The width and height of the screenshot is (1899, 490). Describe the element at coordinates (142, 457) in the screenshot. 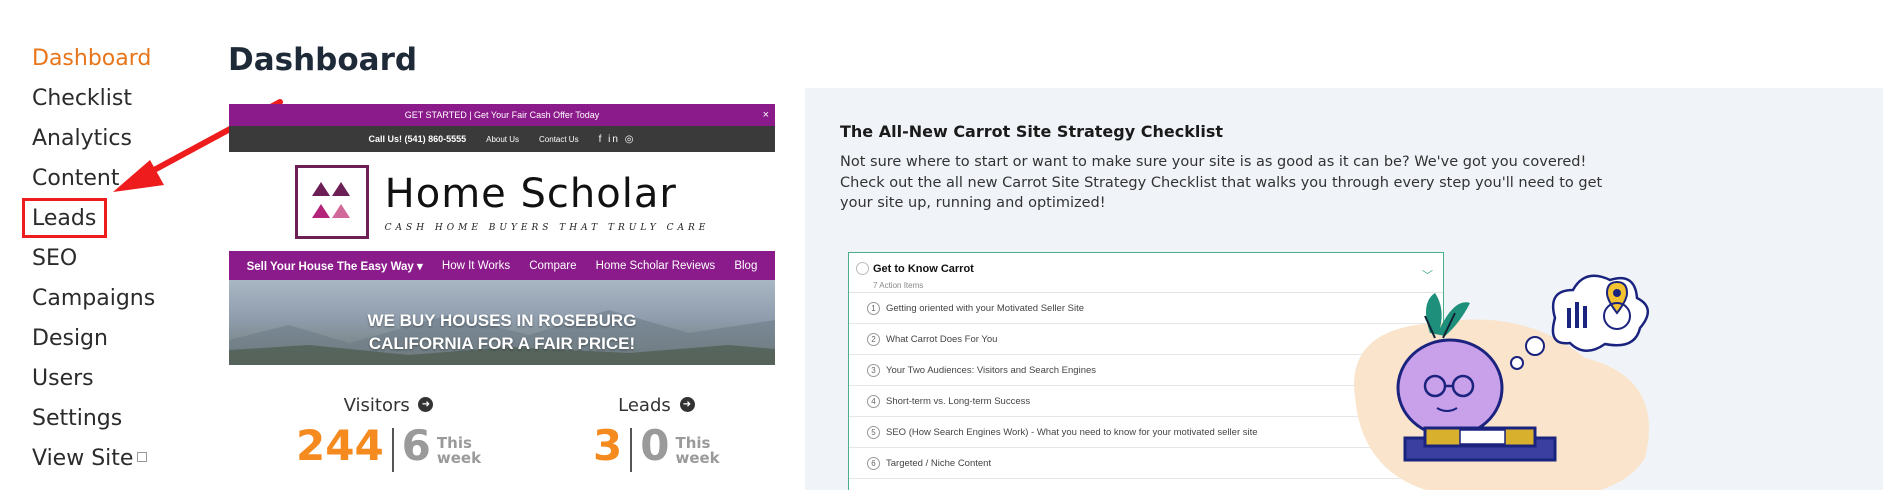

I see `external-link-icon` at that location.